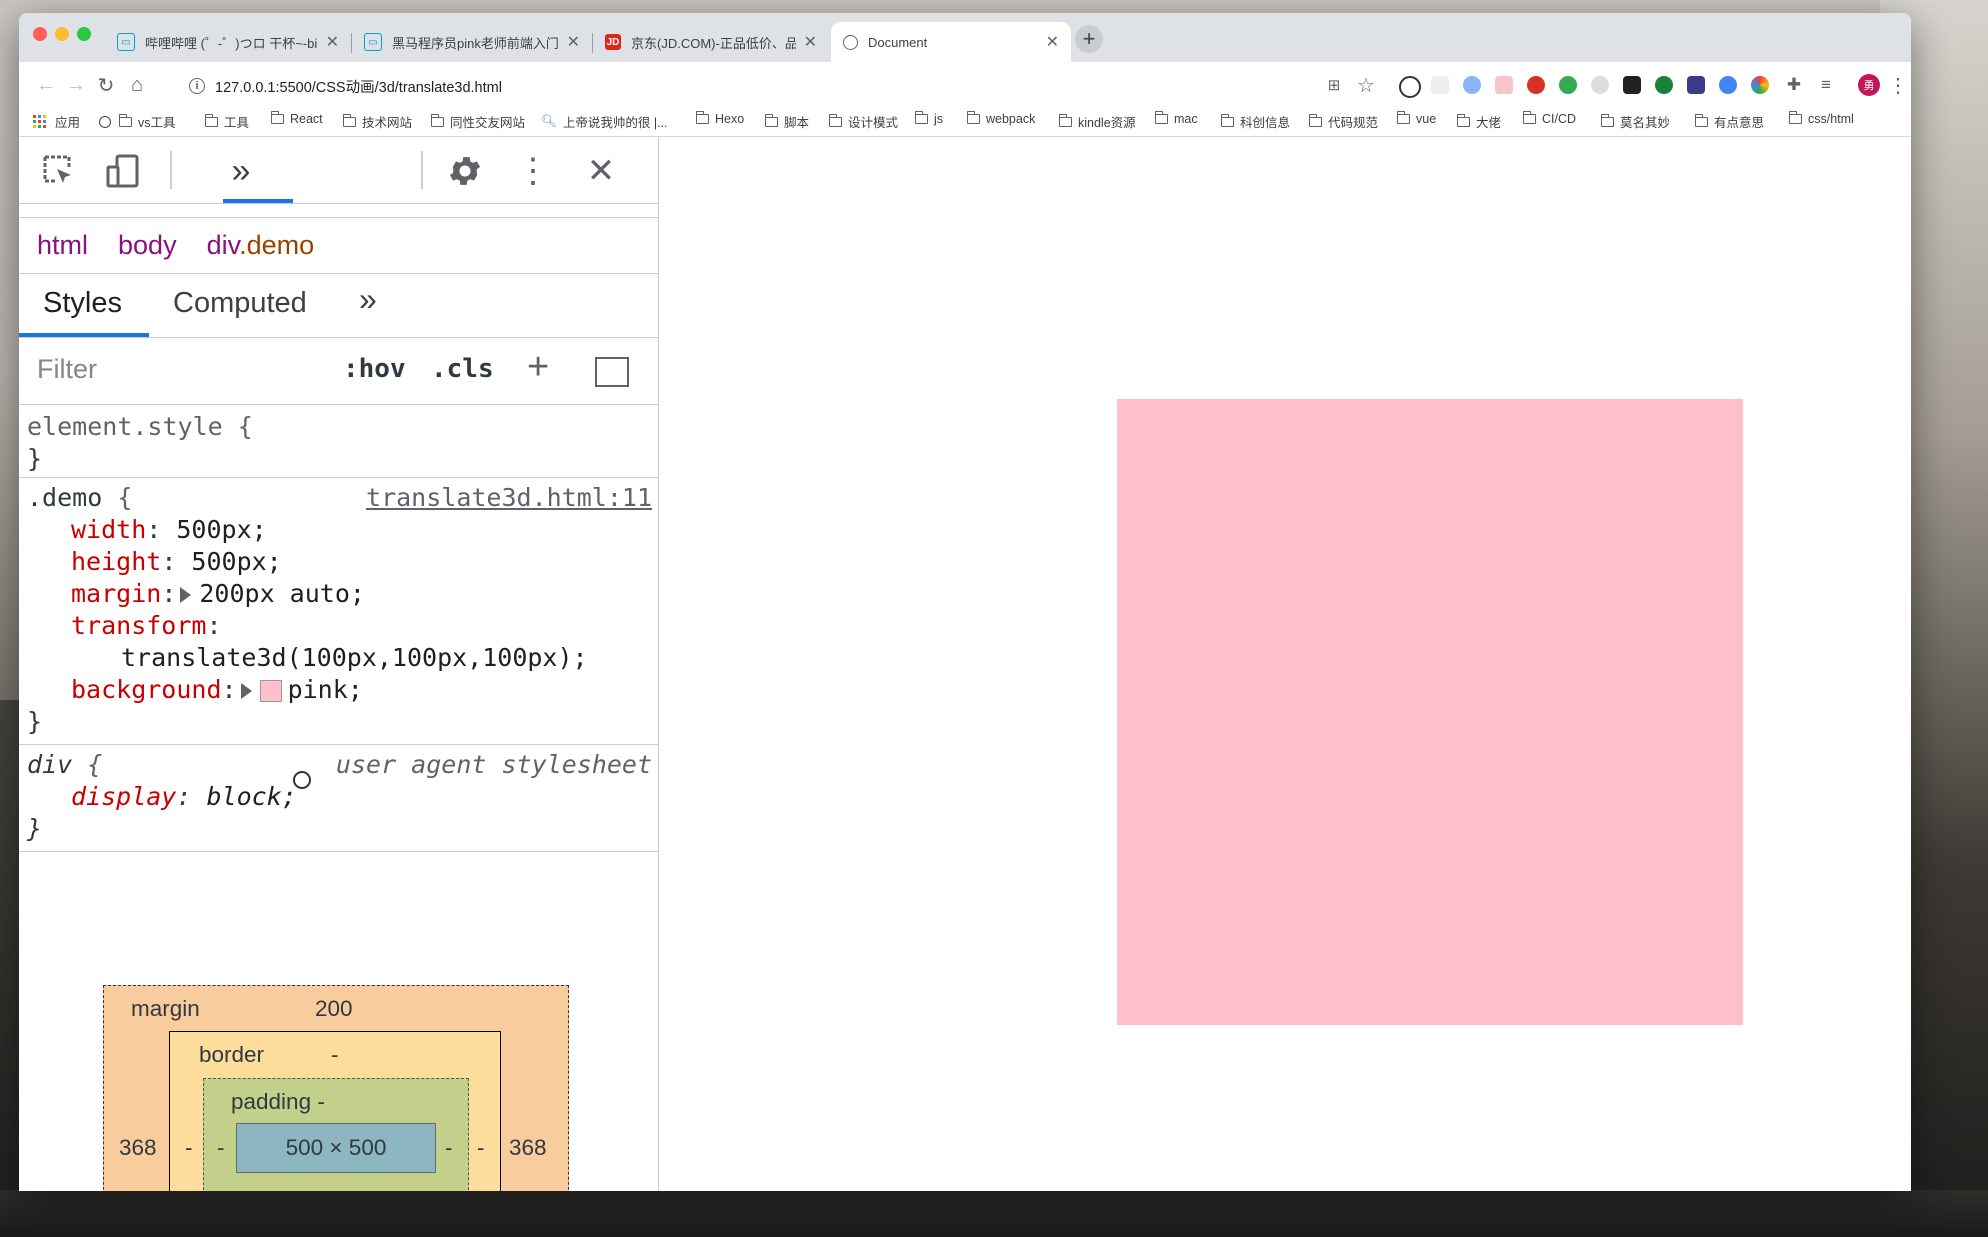  I want to click on bookmark-item: 脚本, so click(786, 121).